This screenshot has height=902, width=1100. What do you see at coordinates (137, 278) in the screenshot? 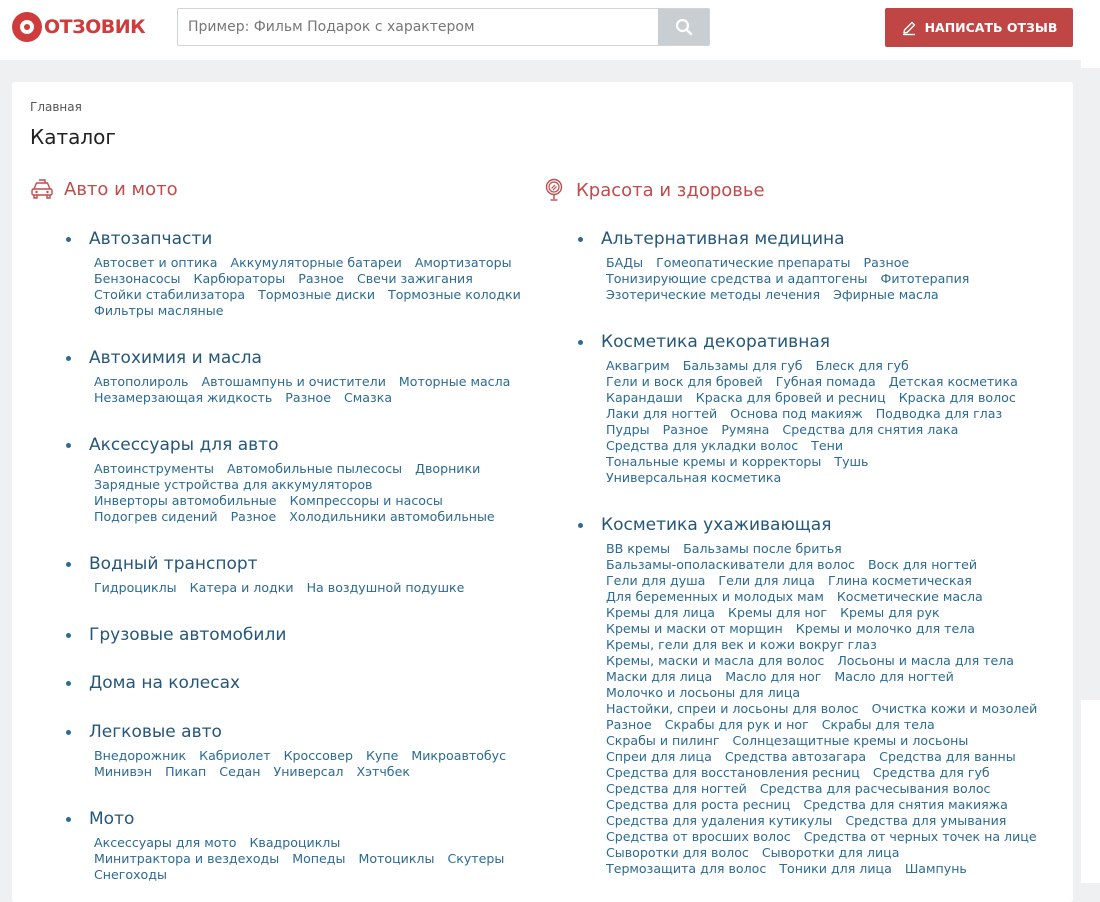
I see `tag-link: Бензонасосы` at bounding box center [137, 278].